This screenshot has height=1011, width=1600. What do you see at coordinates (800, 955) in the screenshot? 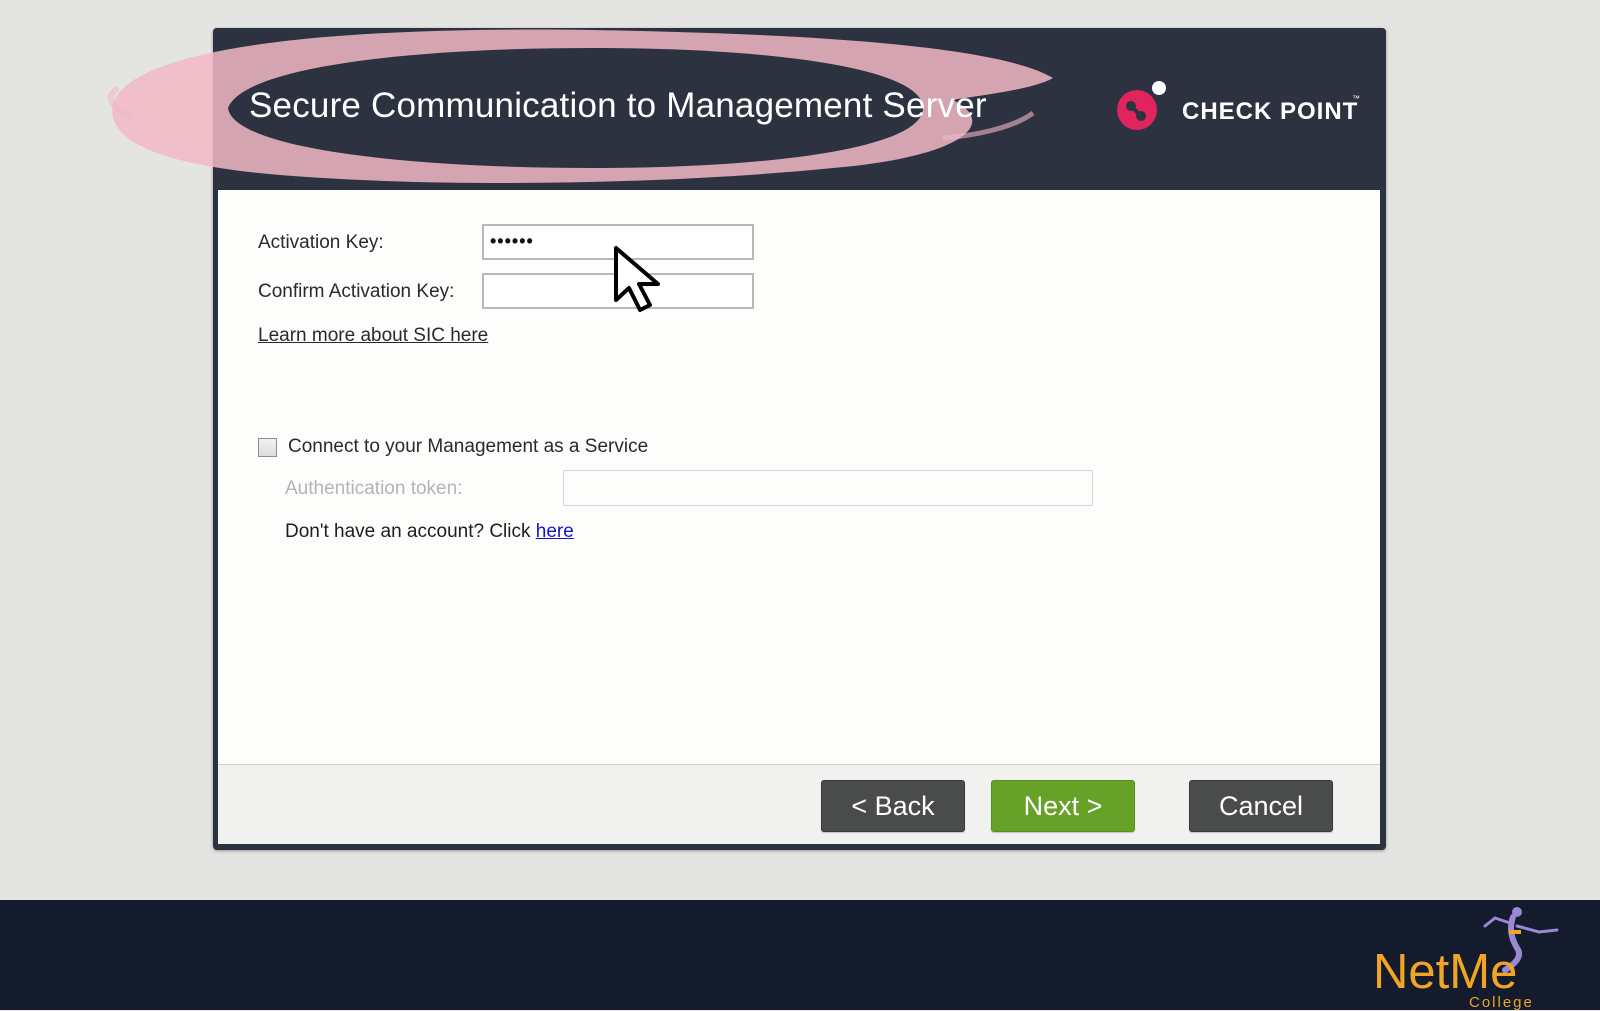
I see `bottom-banner: NetMe College` at bounding box center [800, 955].